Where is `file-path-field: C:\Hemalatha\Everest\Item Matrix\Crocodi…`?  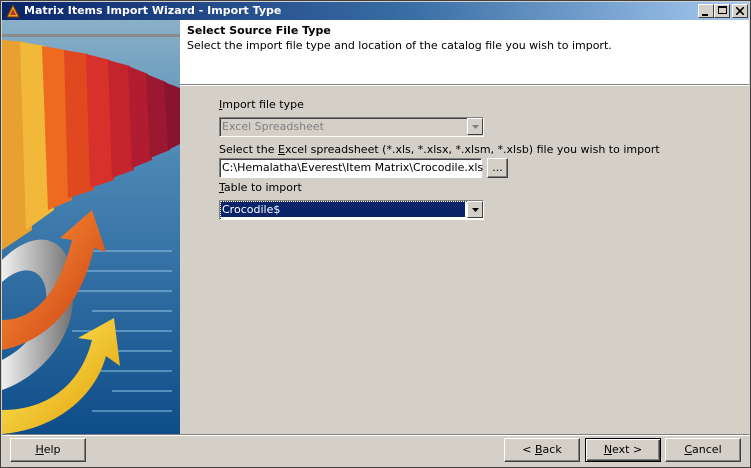 file-path-field: C:\Hemalatha\Everest\Item Matrix\Crocodi… is located at coordinates (351, 168).